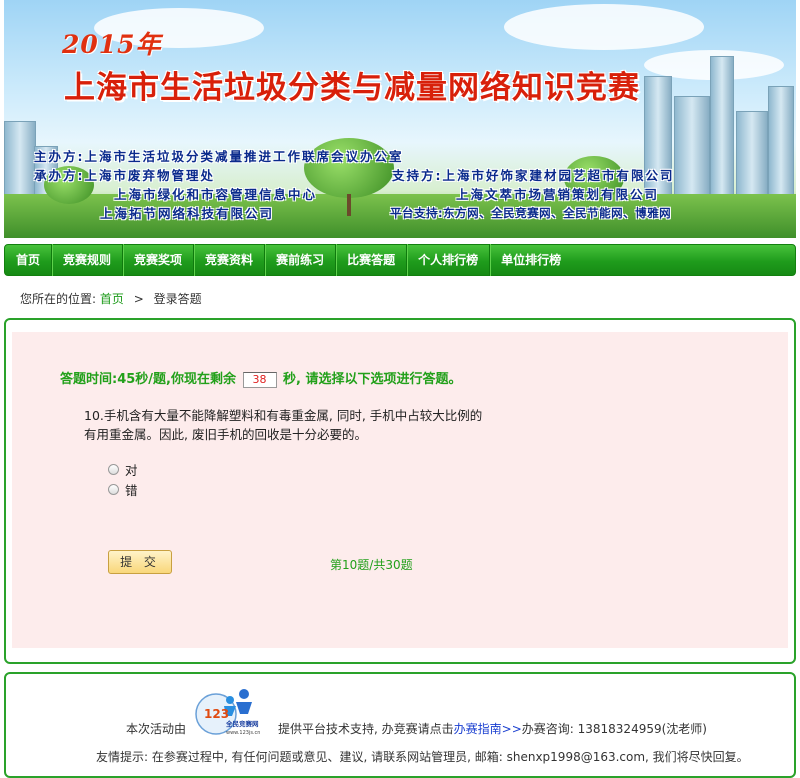  Describe the element at coordinates (366, 729) in the screenshot. I see `footer-support-text-1: 提供平台技术支持, 办竞赛请点击` at that location.